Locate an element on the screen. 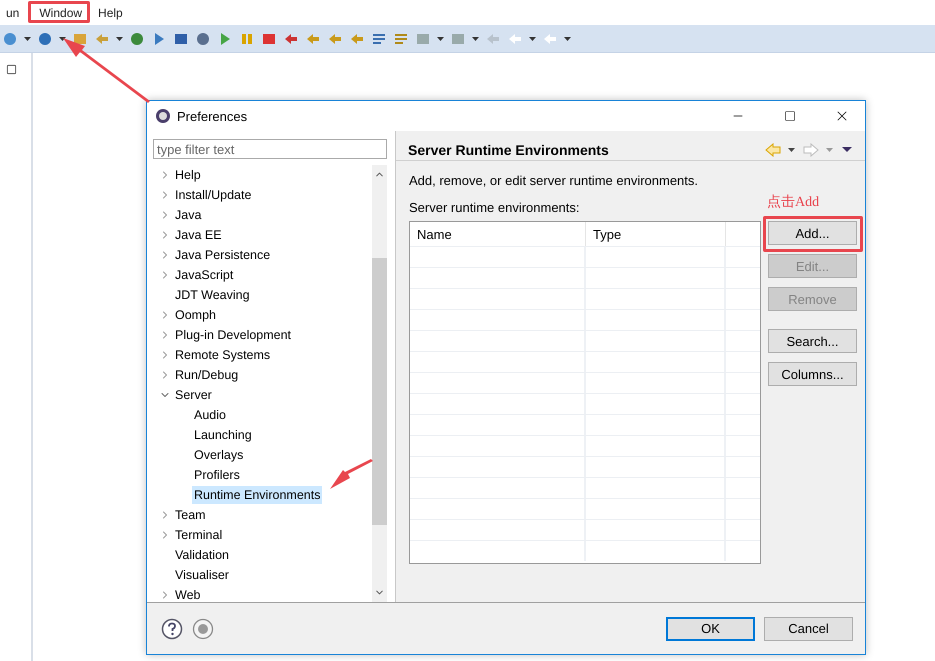 The image size is (935, 661). tree-item: Profilers is located at coordinates (217, 475).